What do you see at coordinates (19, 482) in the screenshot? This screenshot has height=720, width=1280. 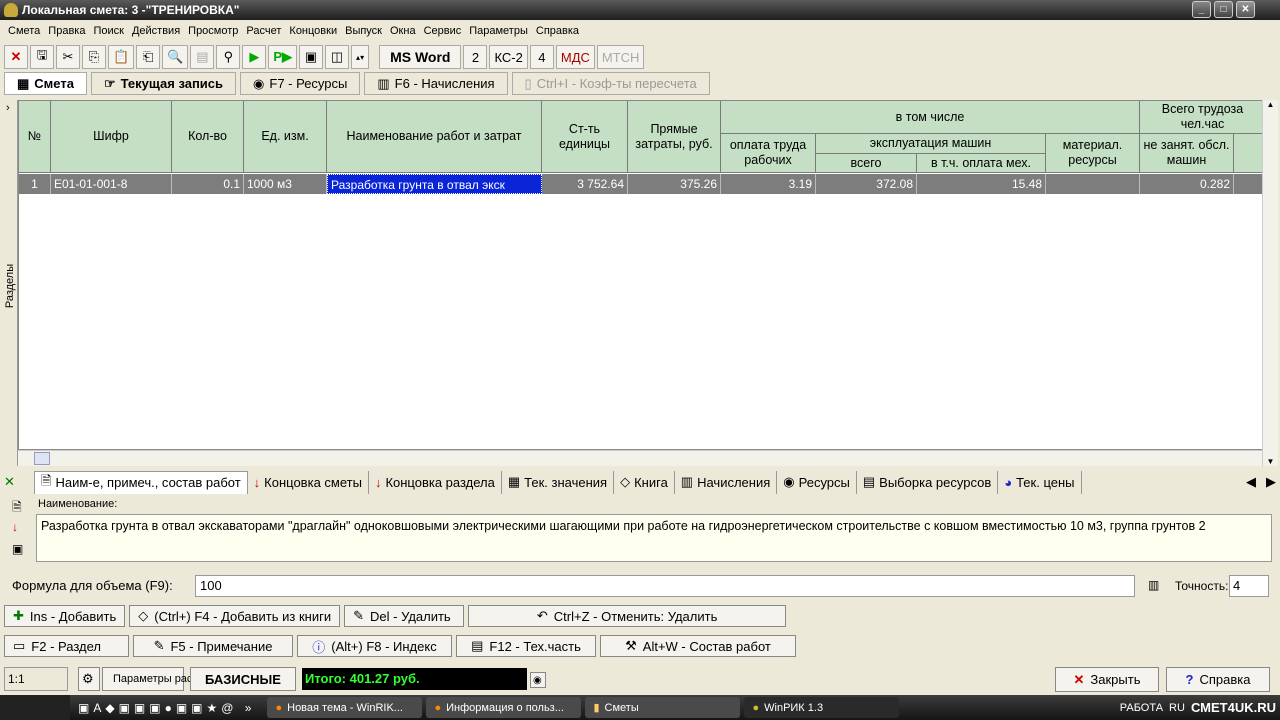 I see `close-panel-icon: ✕` at bounding box center [19, 482].